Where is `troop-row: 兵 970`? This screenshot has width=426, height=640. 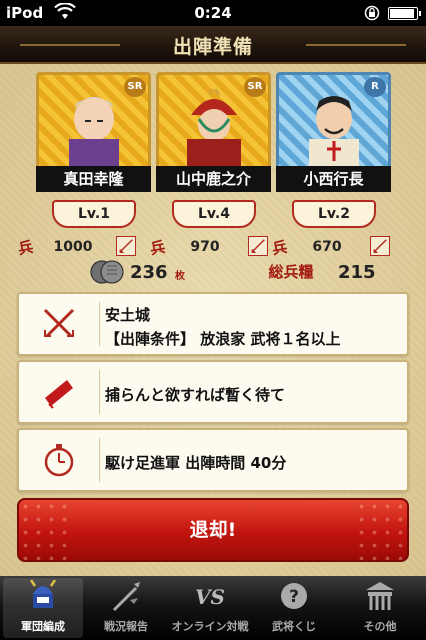
troop-row: 兵 970 is located at coordinates (215, 247).